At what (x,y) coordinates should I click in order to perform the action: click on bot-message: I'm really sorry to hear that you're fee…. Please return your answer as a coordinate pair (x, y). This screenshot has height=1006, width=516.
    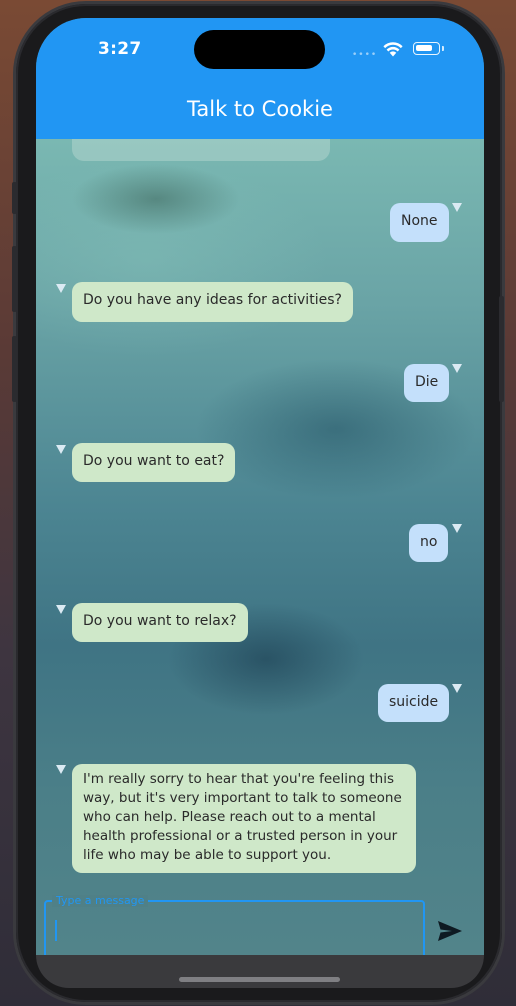
    Looking at the image, I should click on (244, 818).